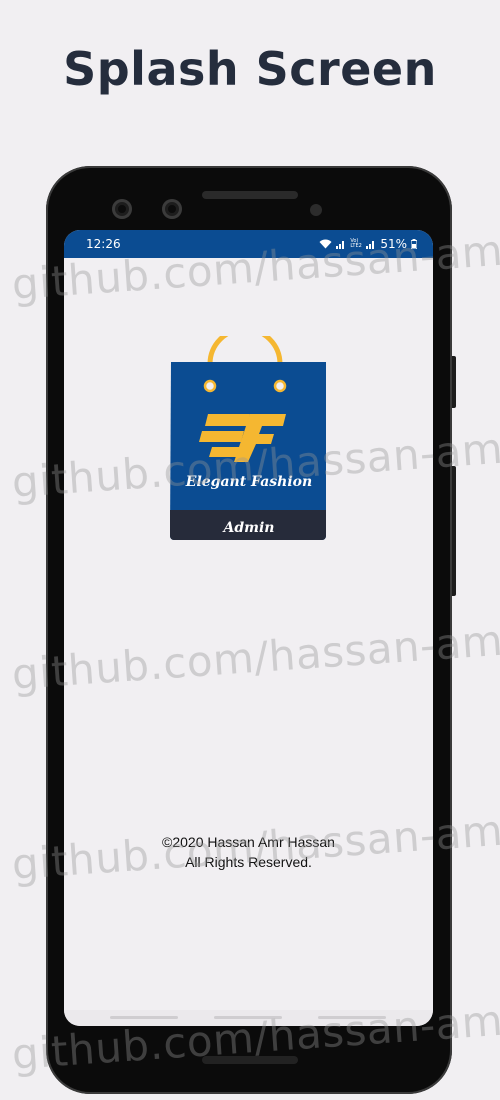 This screenshot has width=500, height=1100. What do you see at coordinates (393, 244) in the screenshot?
I see `battery-percent: 51%` at bounding box center [393, 244].